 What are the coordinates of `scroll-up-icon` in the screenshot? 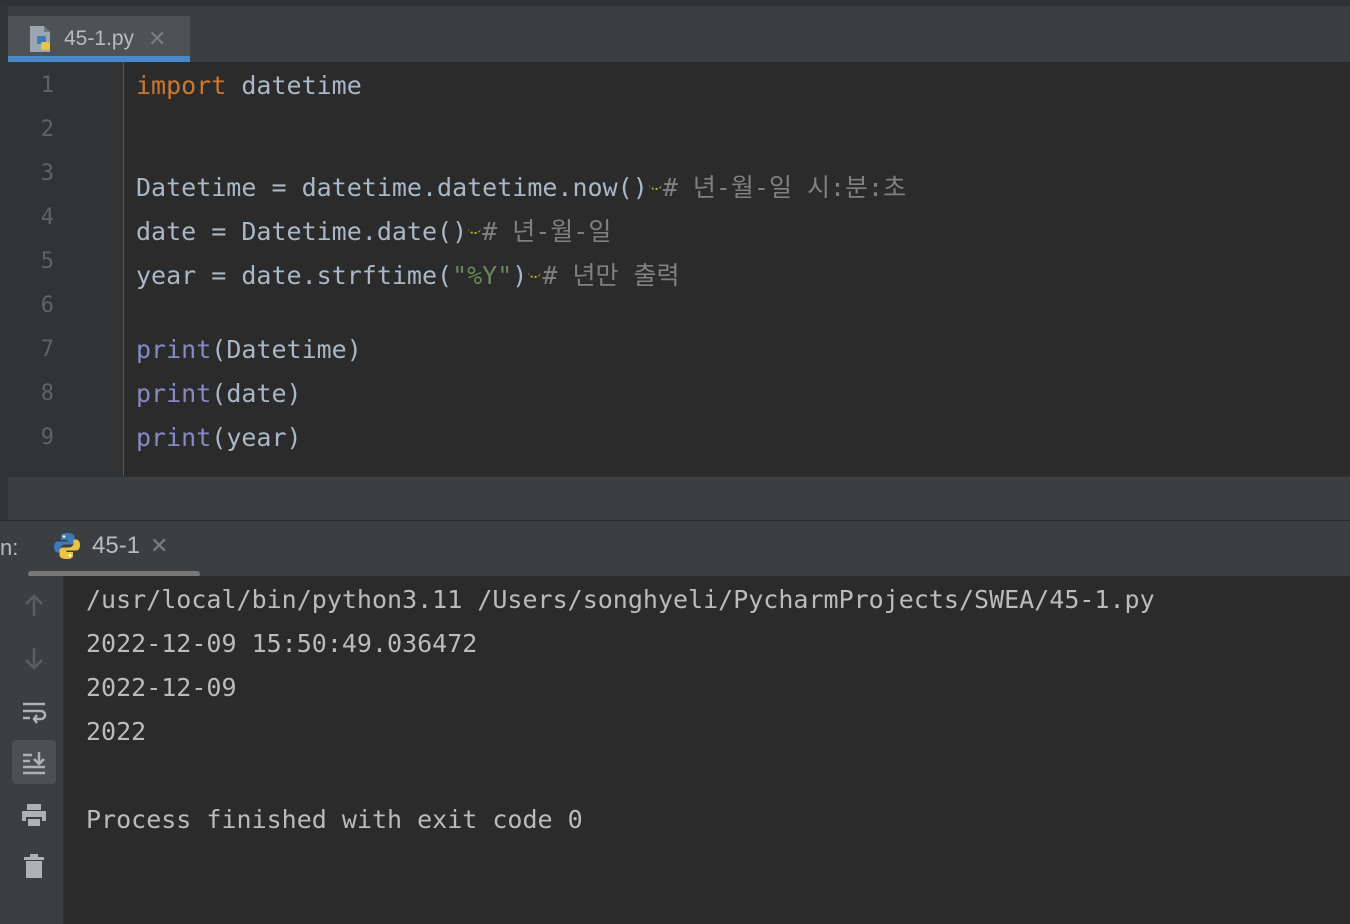 It's located at (34, 605).